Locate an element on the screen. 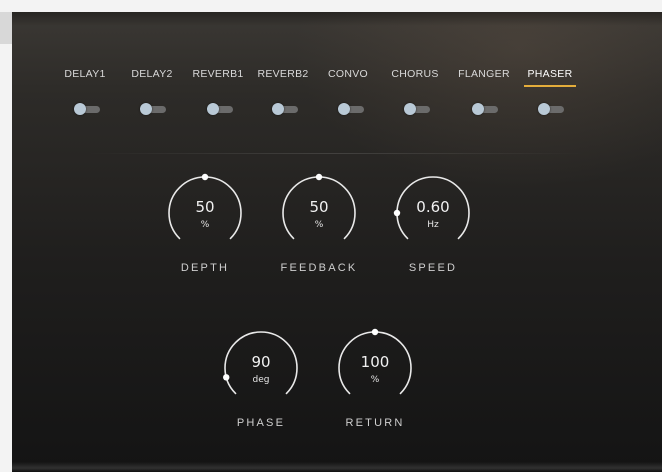  tab-flanger: FLANGER is located at coordinates (484, 85).